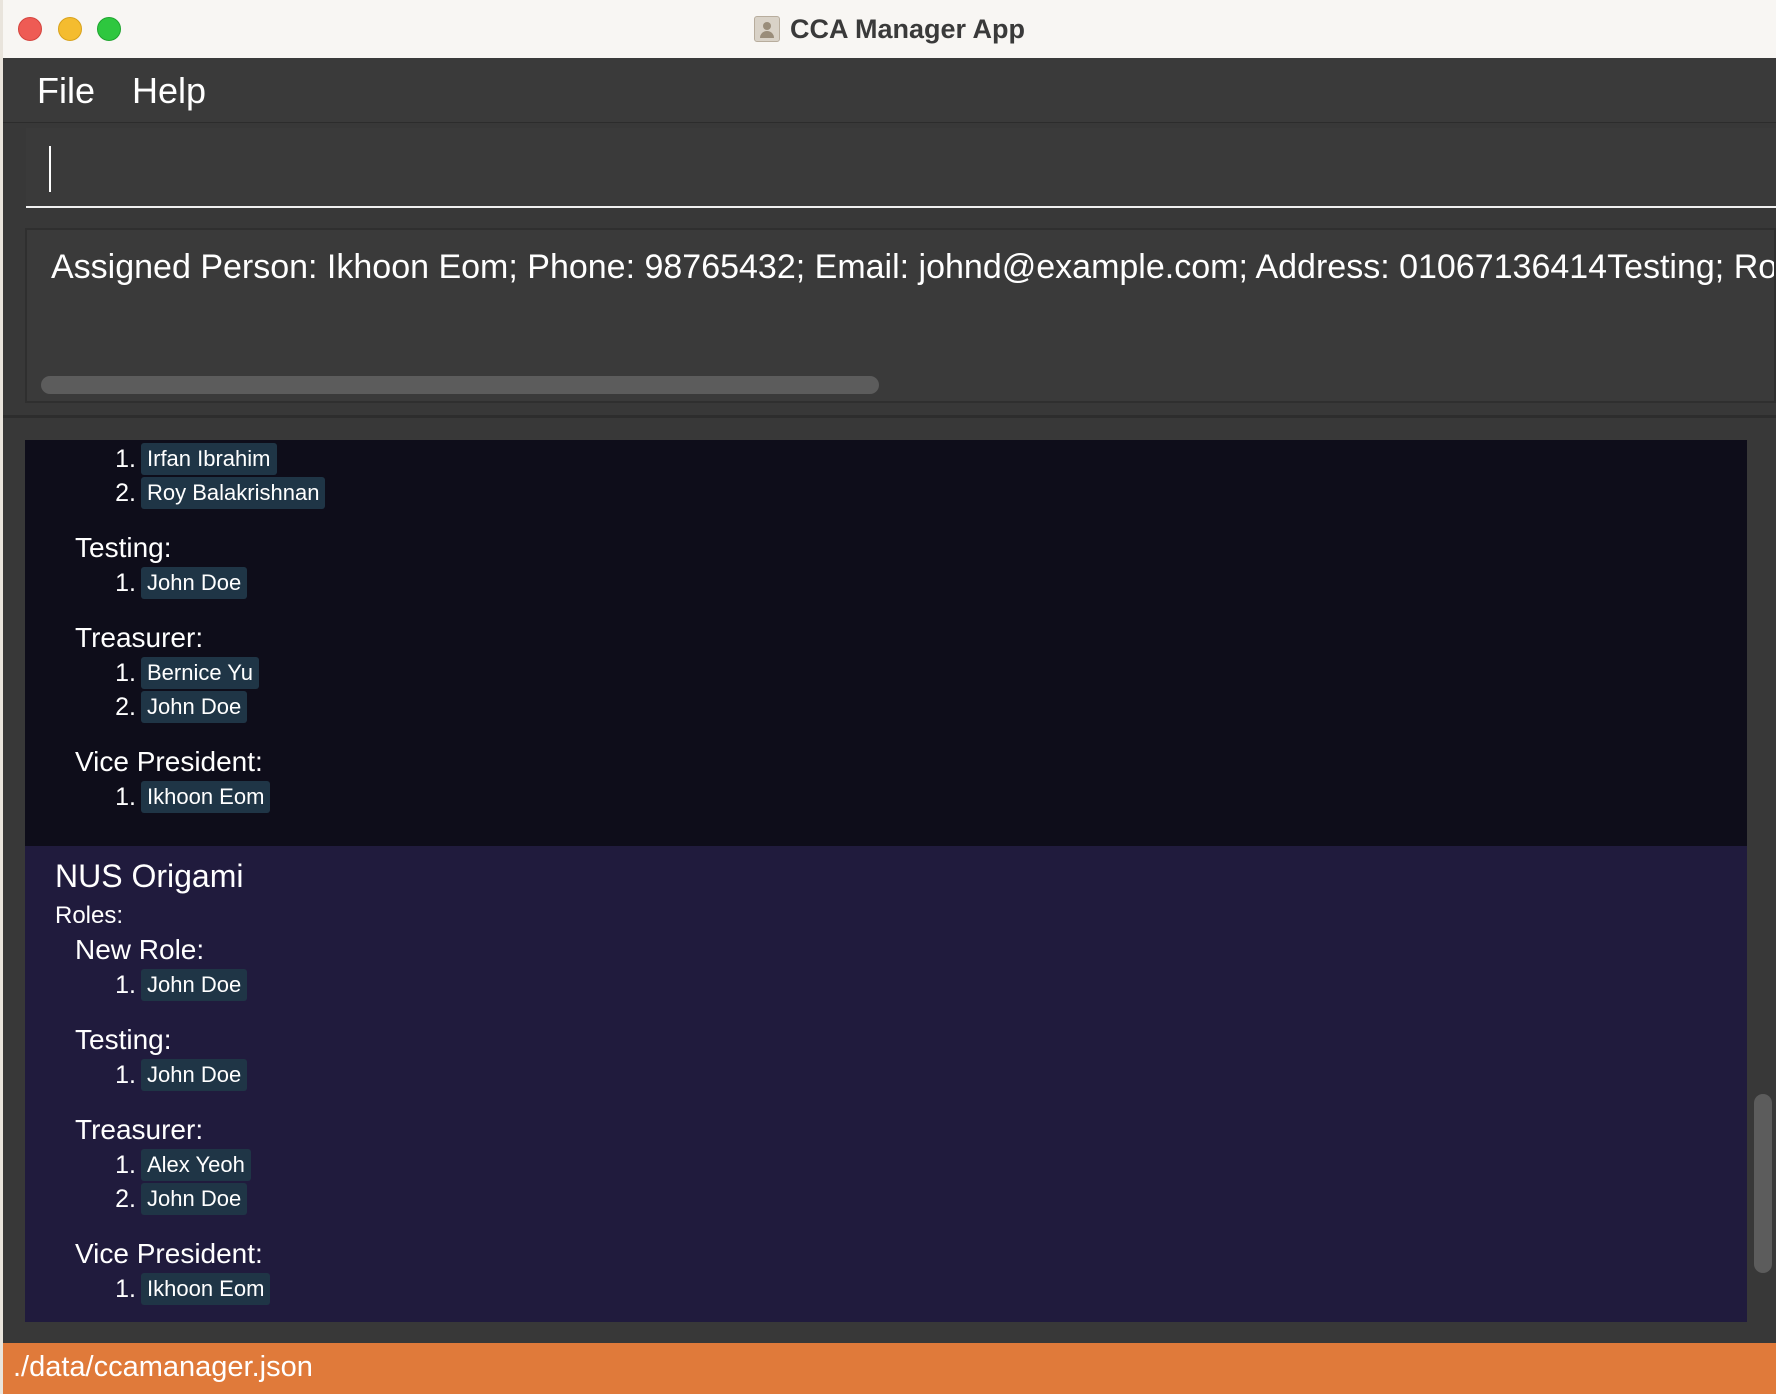  I want to click on cca-name: NUS Origami, so click(149, 876).